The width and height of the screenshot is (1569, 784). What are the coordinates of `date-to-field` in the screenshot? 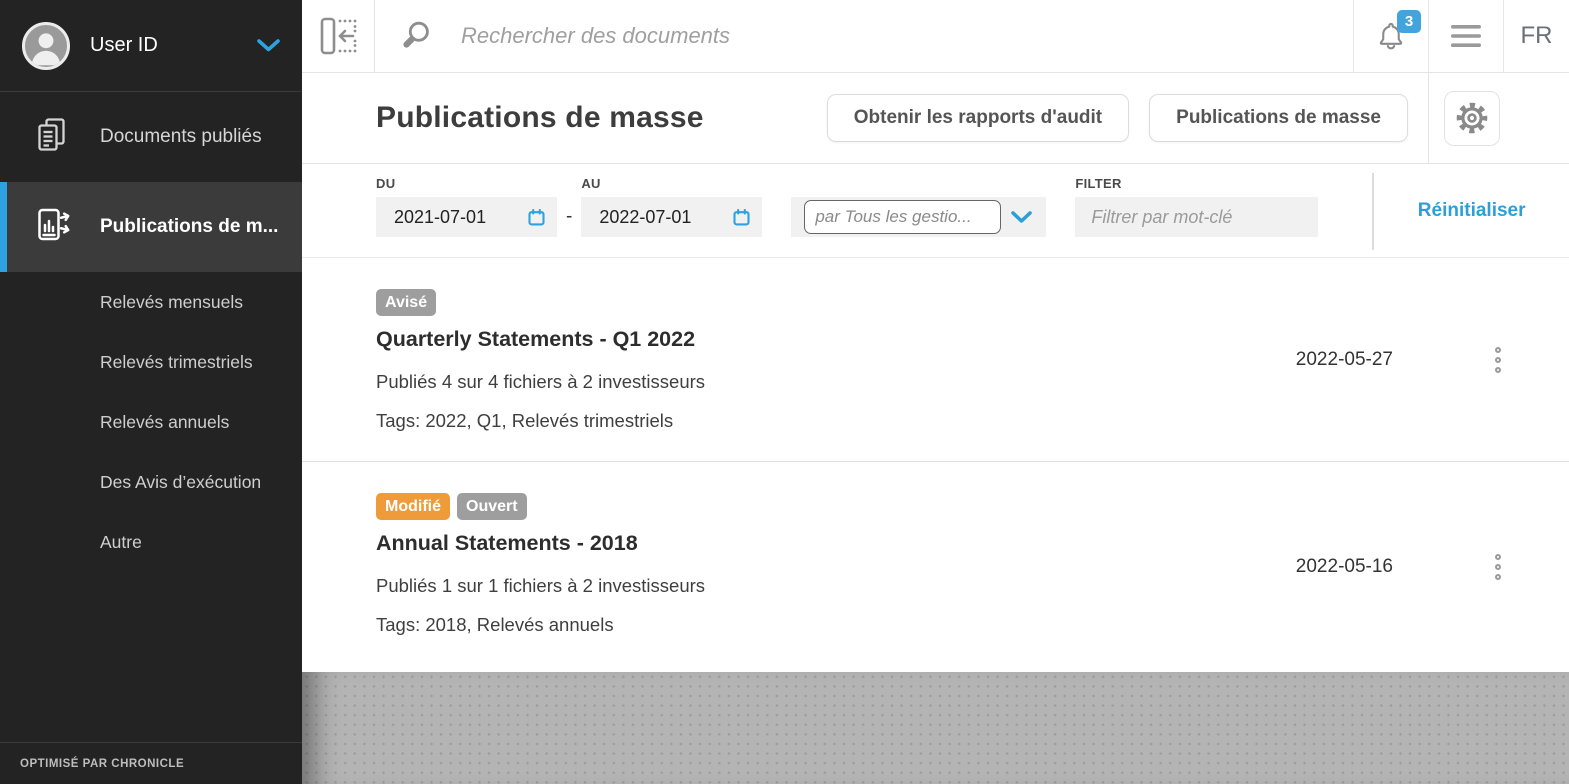 It's located at (672, 217).